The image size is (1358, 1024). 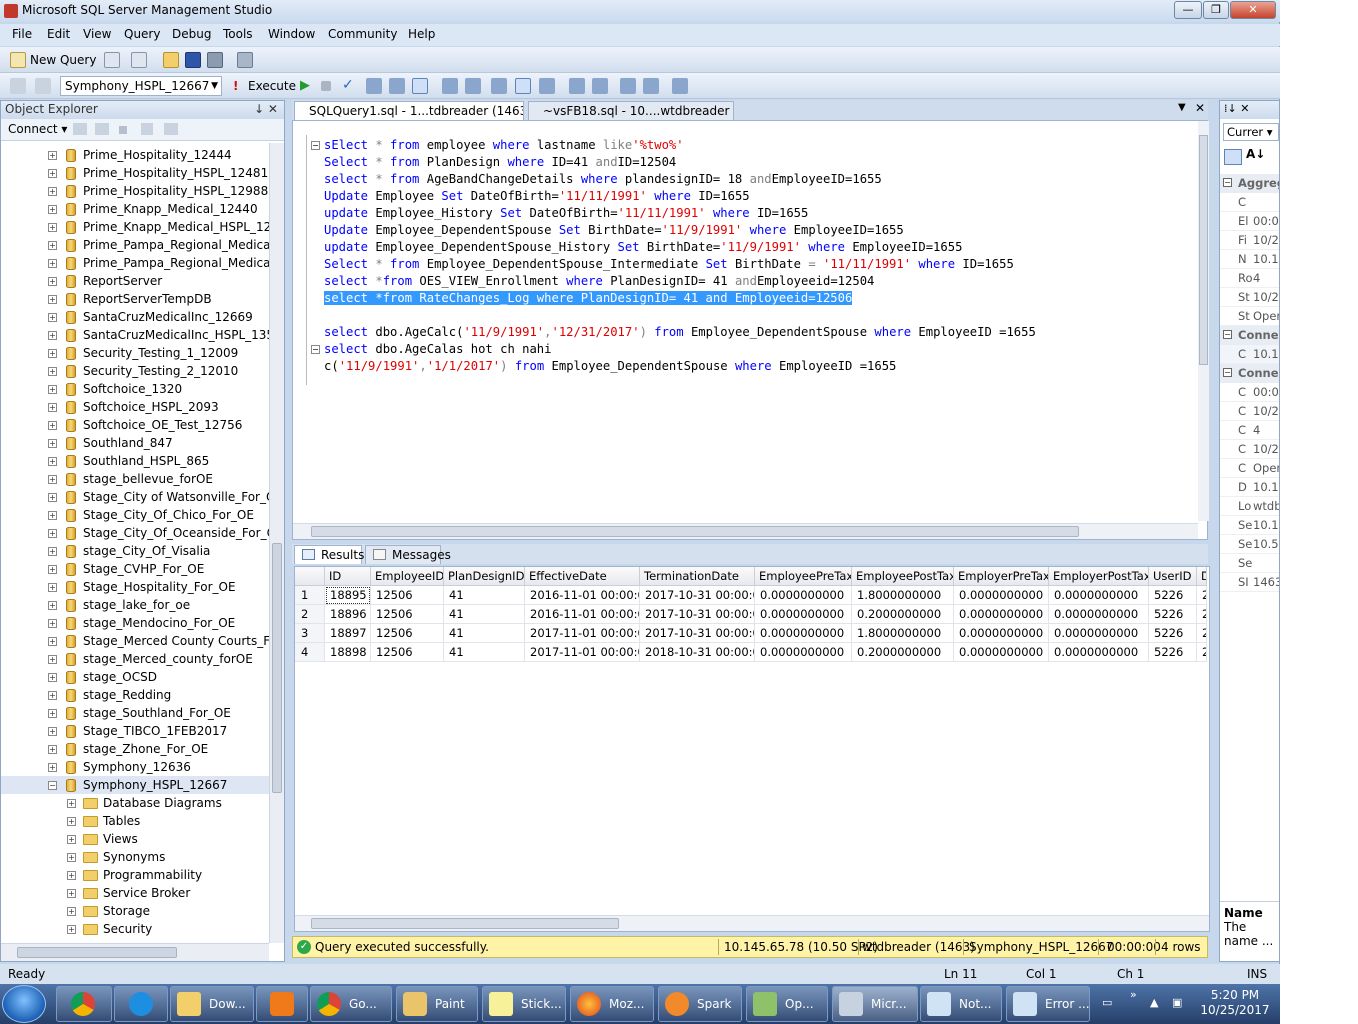 What do you see at coordinates (135, 389) in the screenshot?
I see `tree-node-database: + Softchoice_1320` at bounding box center [135, 389].